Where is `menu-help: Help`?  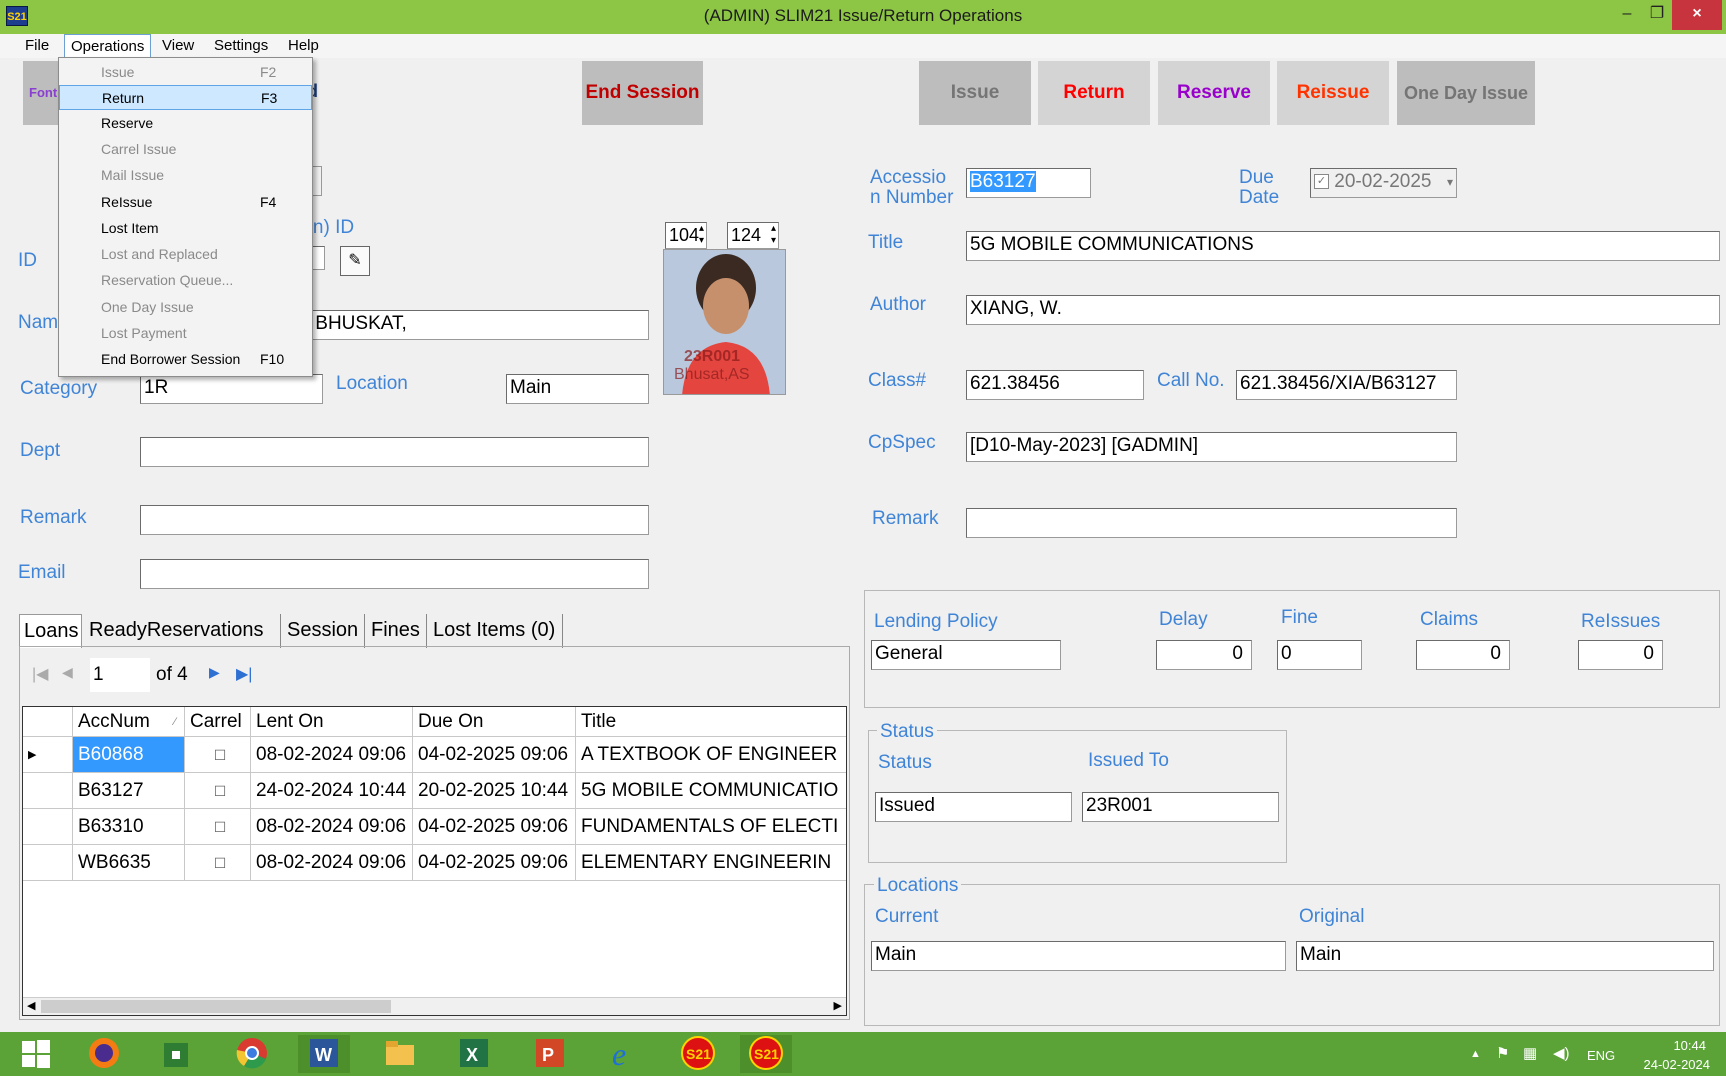
menu-help: Help is located at coordinates (303, 46).